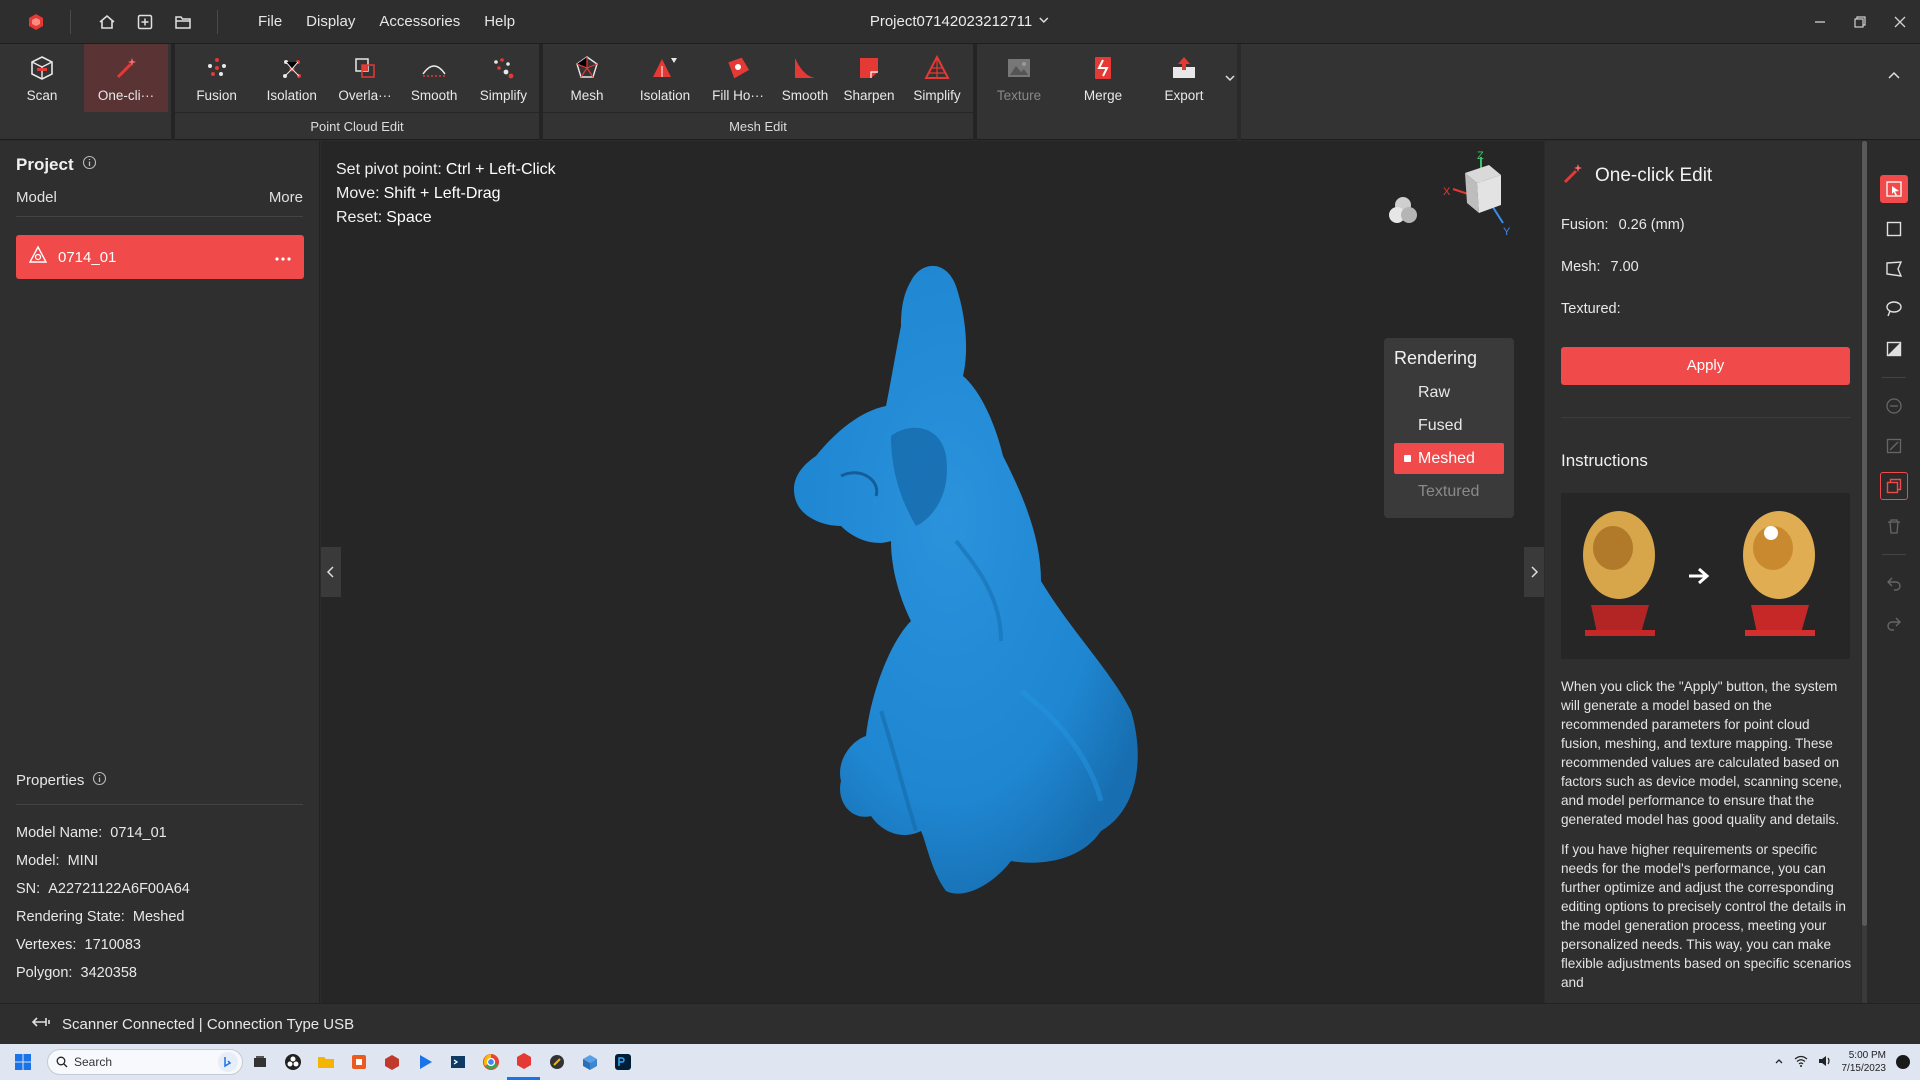  Describe the element at coordinates (523, 1062) in the screenshot. I see `taskbar-app-revopoint` at that location.